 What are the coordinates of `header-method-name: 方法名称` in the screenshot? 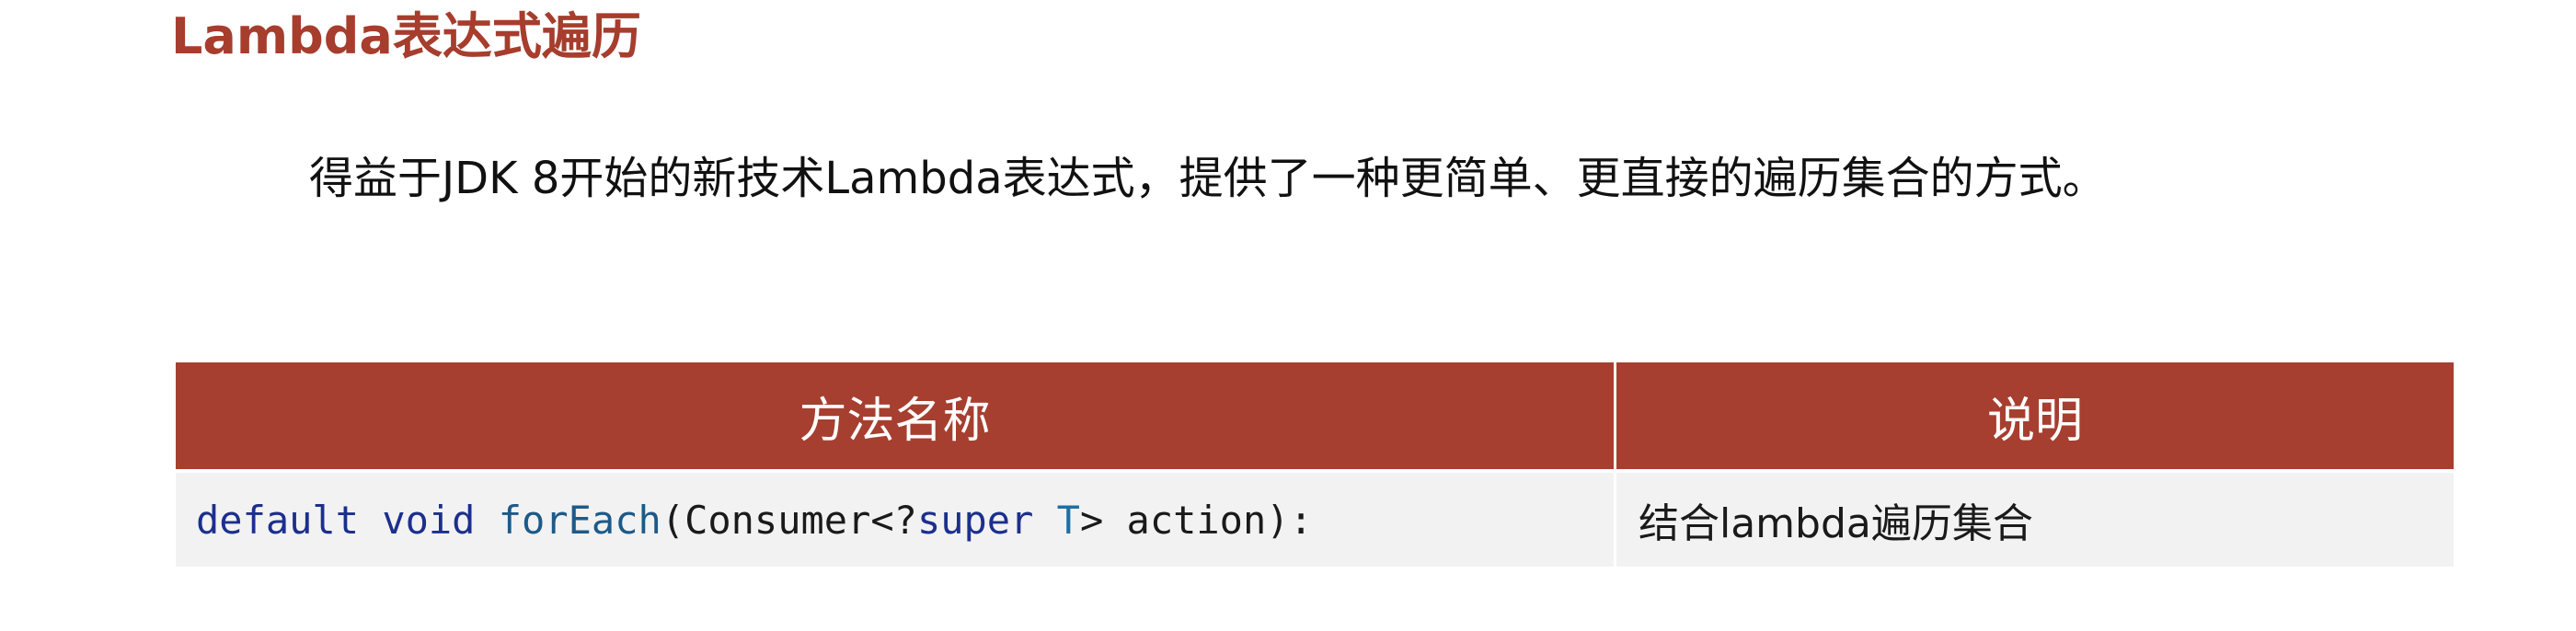 It's located at (896, 415).